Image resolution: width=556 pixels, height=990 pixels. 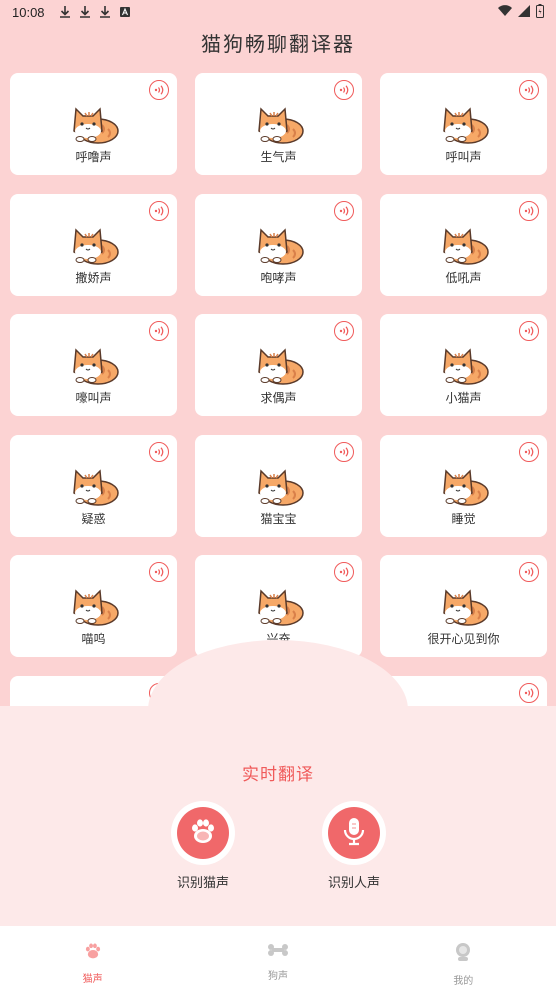 I want to click on recognize-human-circle, so click(x=354, y=833).